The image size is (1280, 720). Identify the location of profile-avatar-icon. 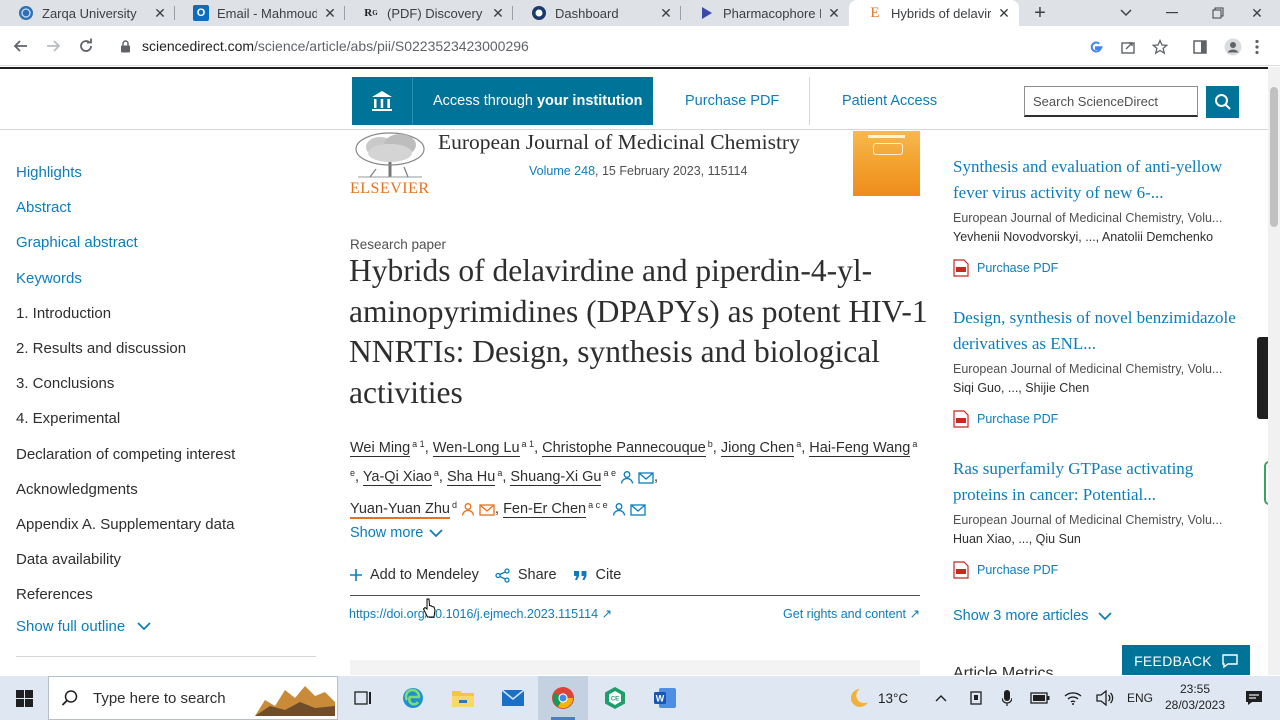
(1233, 47).